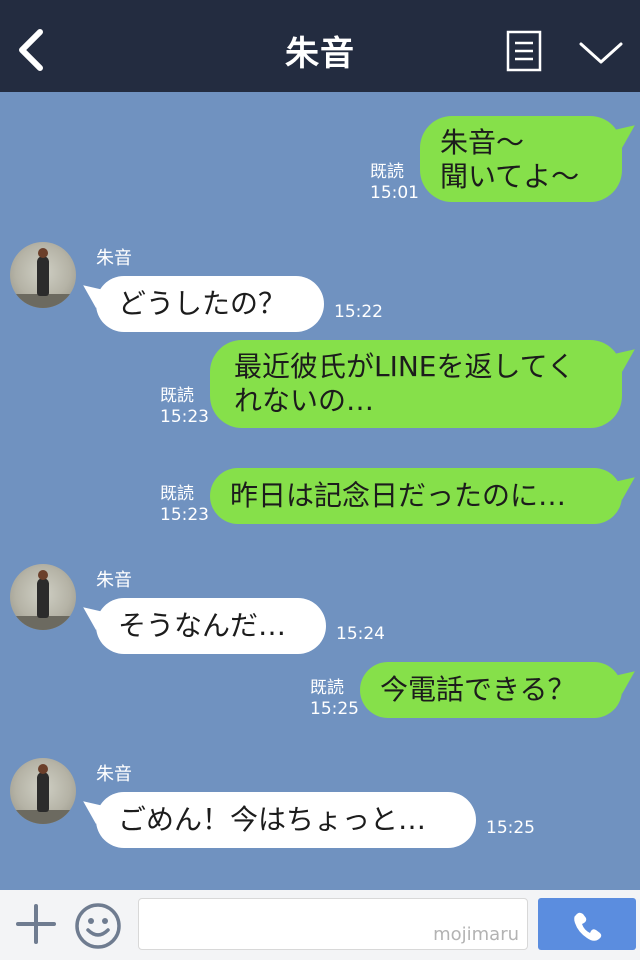  What do you see at coordinates (210, 304) in the screenshot?
I see `incoming-message: どうしたの？` at bounding box center [210, 304].